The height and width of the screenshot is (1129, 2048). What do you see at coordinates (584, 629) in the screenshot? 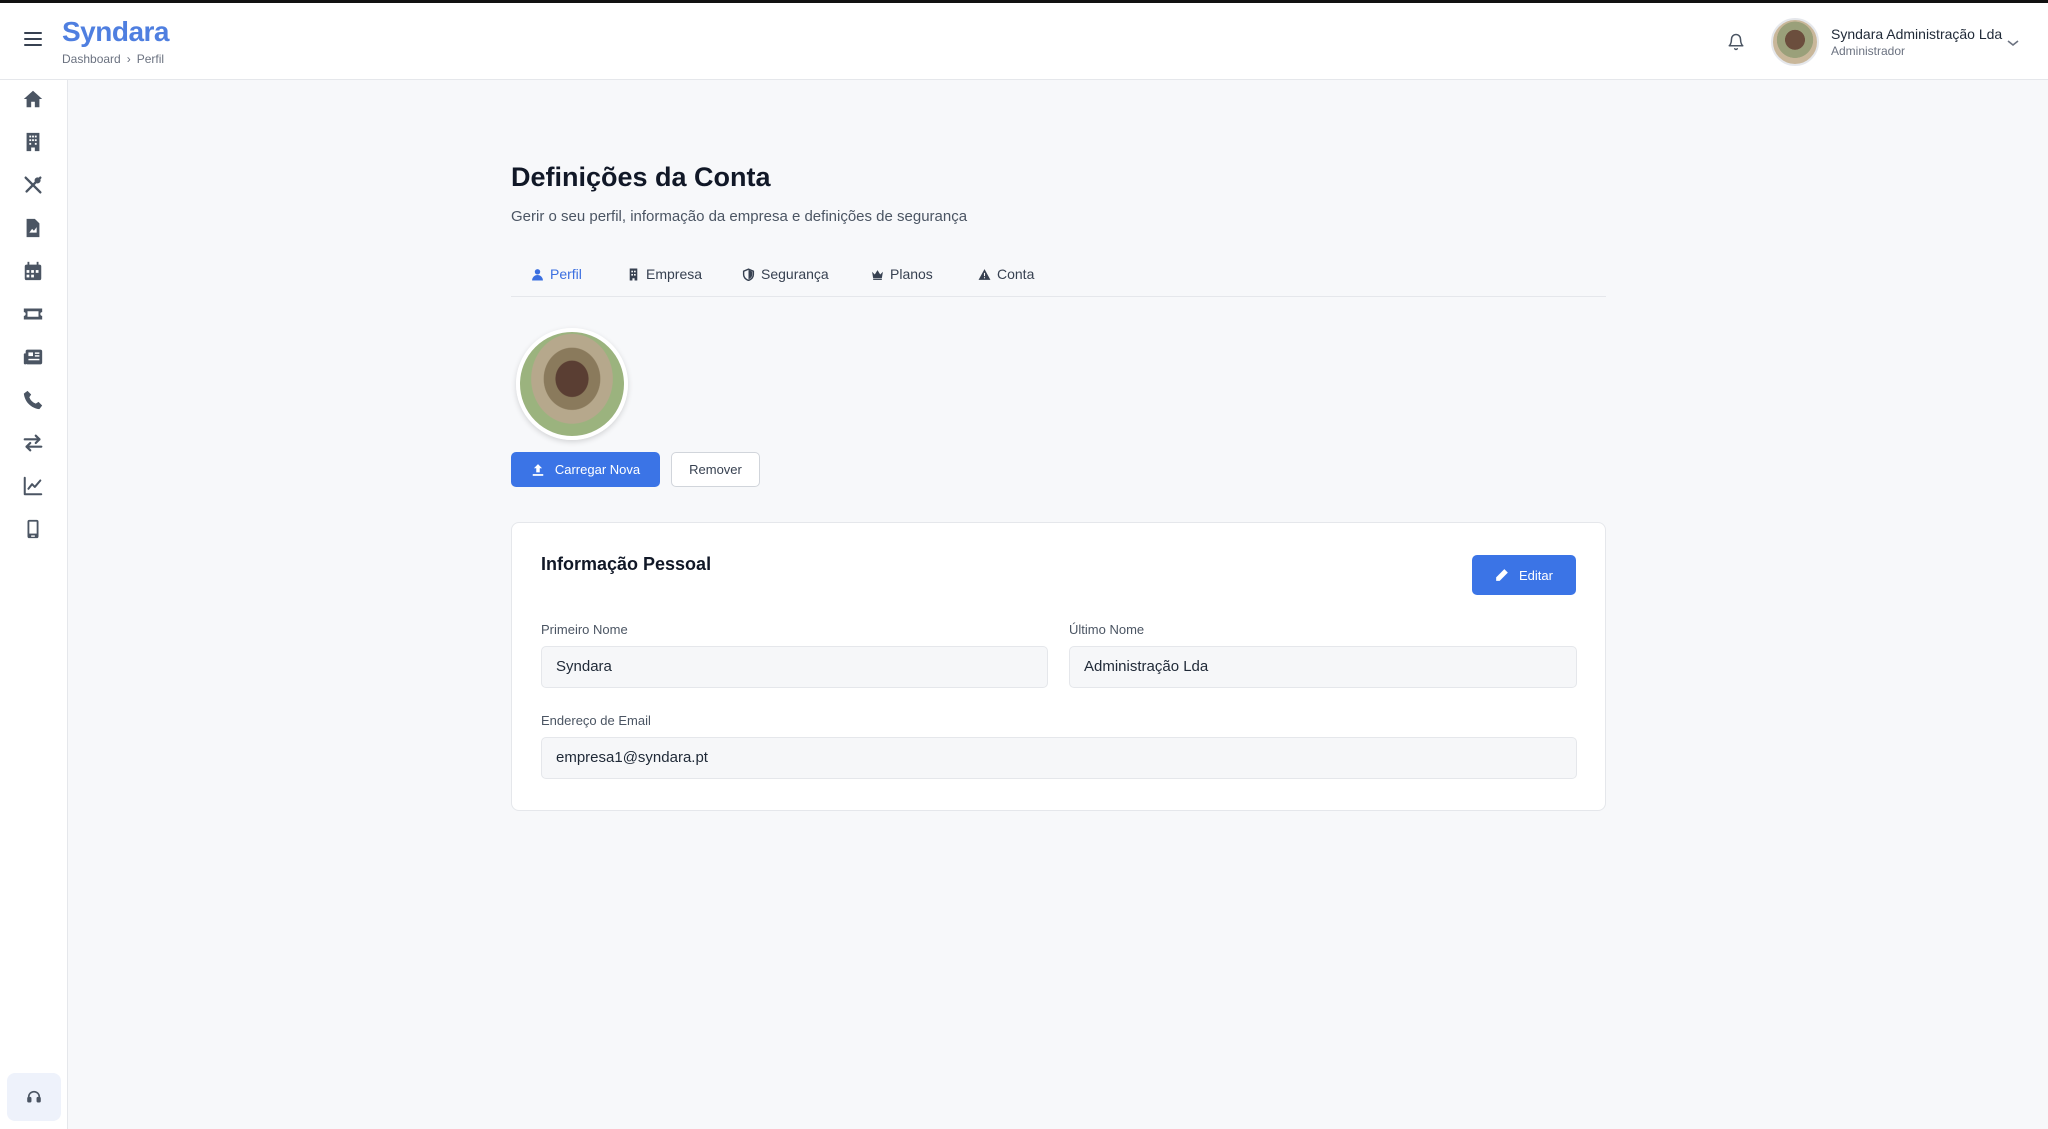
I see `first-name-label: Primeiro Nome` at bounding box center [584, 629].